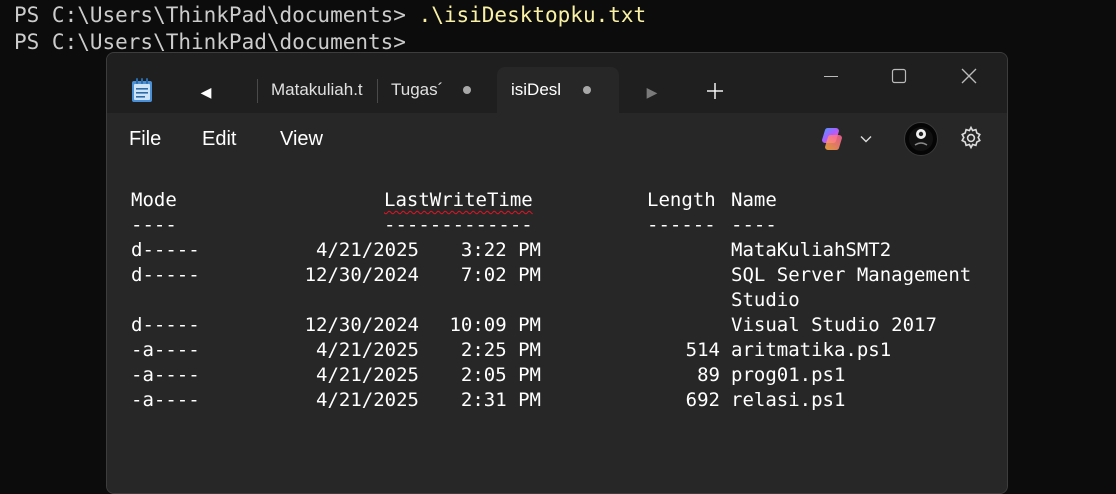 Image resolution: width=1116 pixels, height=494 pixels. Describe the element at coordinates (832, 139) in the screenshot. I see `copilot-icon` at that location.